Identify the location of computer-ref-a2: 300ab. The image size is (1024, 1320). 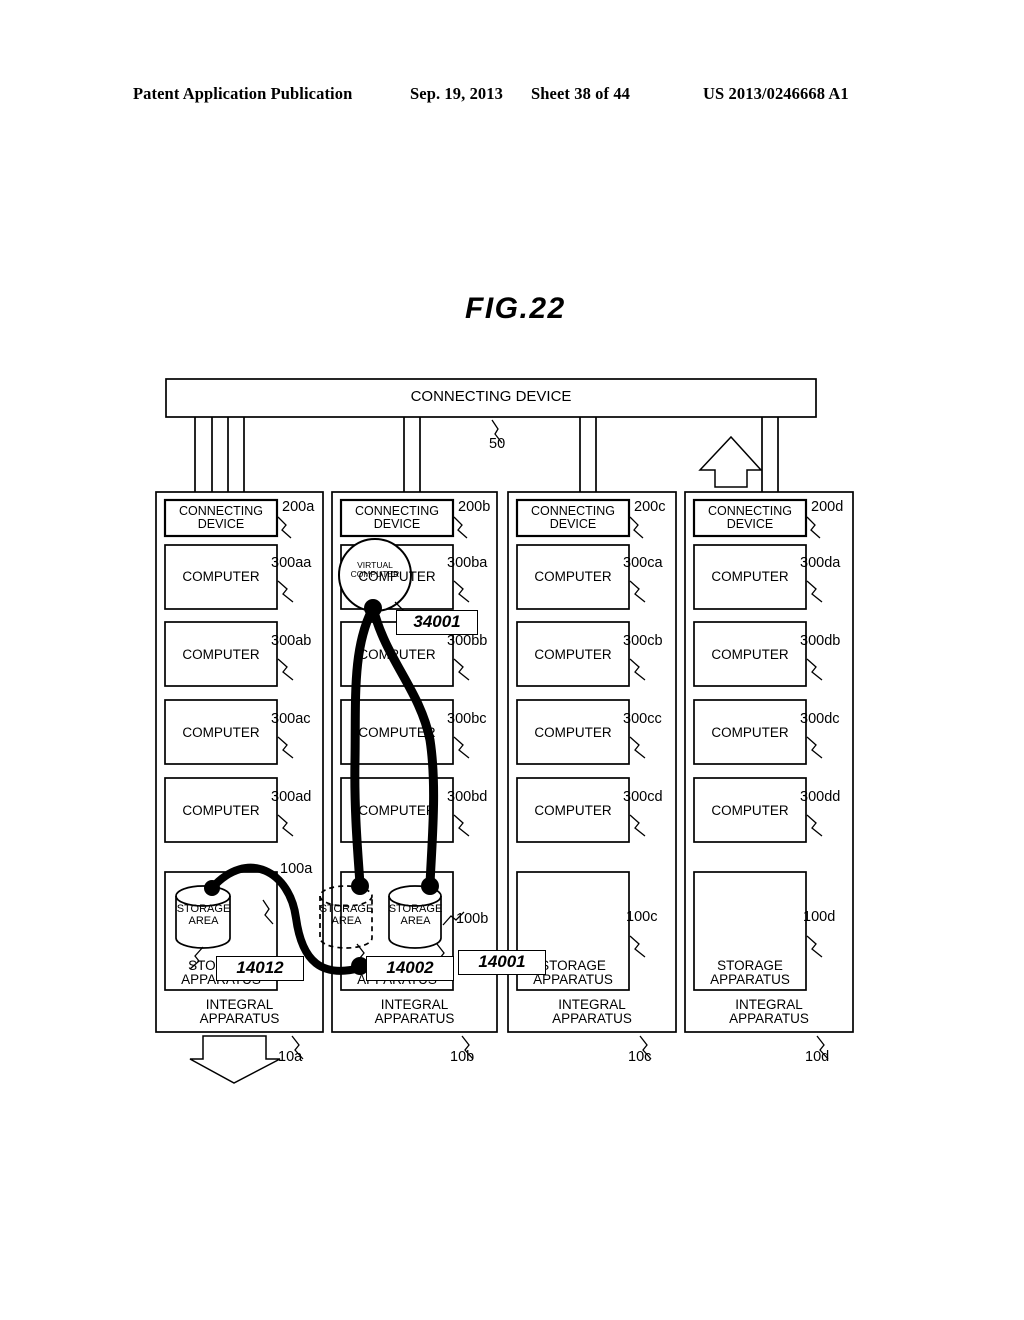
(291, 641).